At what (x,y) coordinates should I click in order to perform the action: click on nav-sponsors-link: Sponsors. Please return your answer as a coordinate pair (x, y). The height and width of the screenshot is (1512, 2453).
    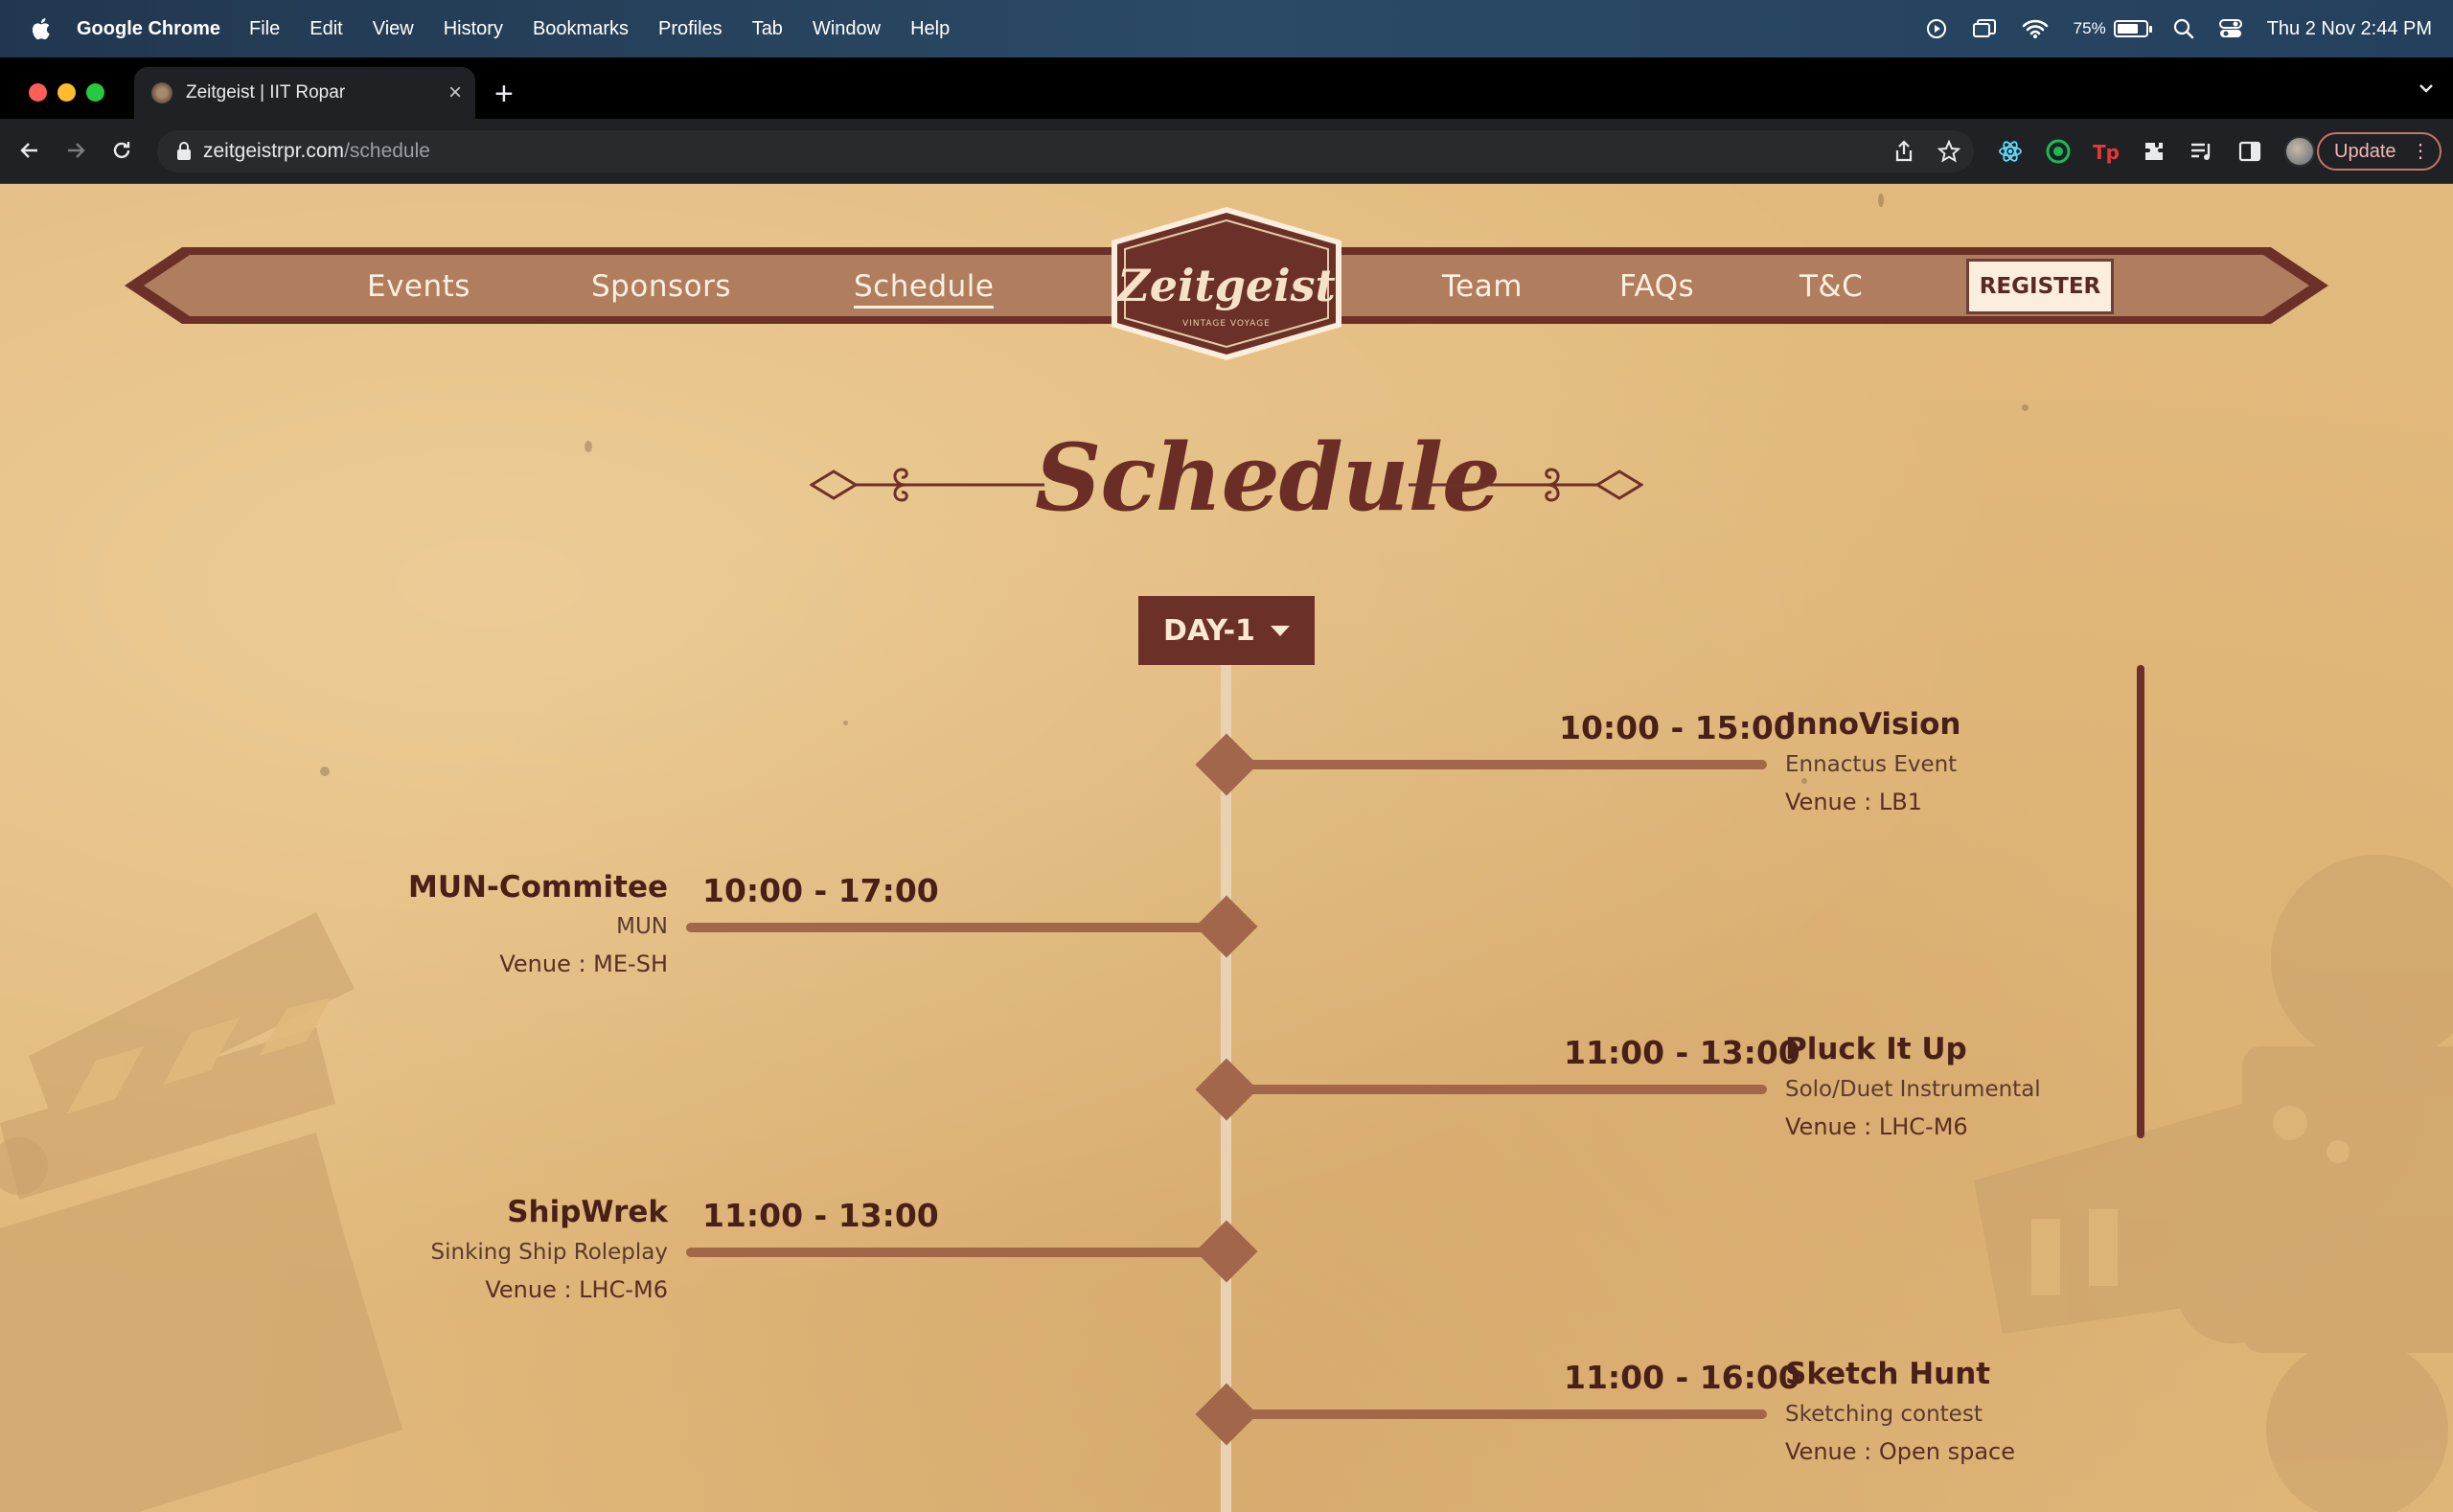
    Looking at the image, I should click on (661, 286).